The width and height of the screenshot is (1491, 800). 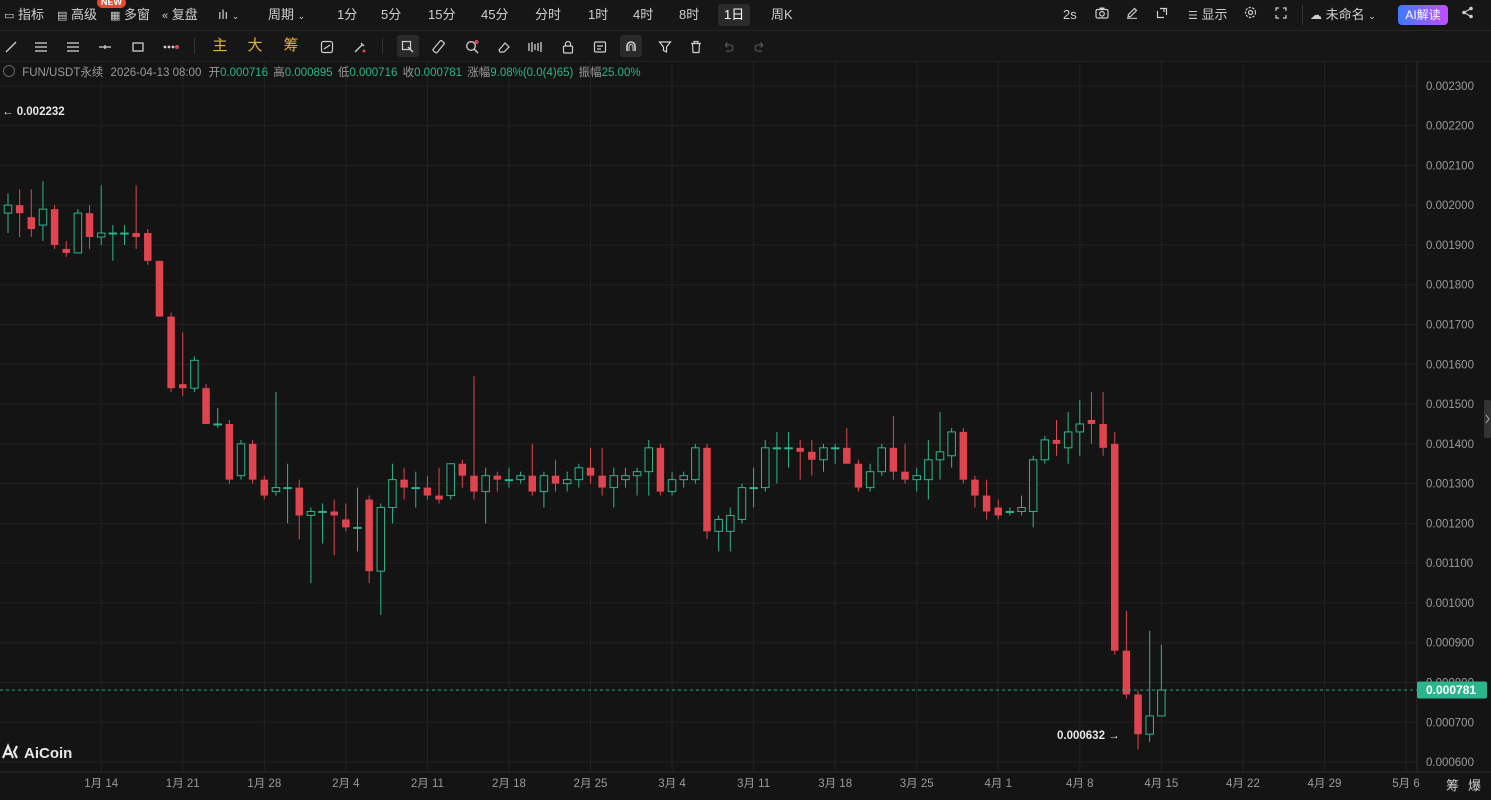 I want to click on filter-icon, so click(x=665, y=46).